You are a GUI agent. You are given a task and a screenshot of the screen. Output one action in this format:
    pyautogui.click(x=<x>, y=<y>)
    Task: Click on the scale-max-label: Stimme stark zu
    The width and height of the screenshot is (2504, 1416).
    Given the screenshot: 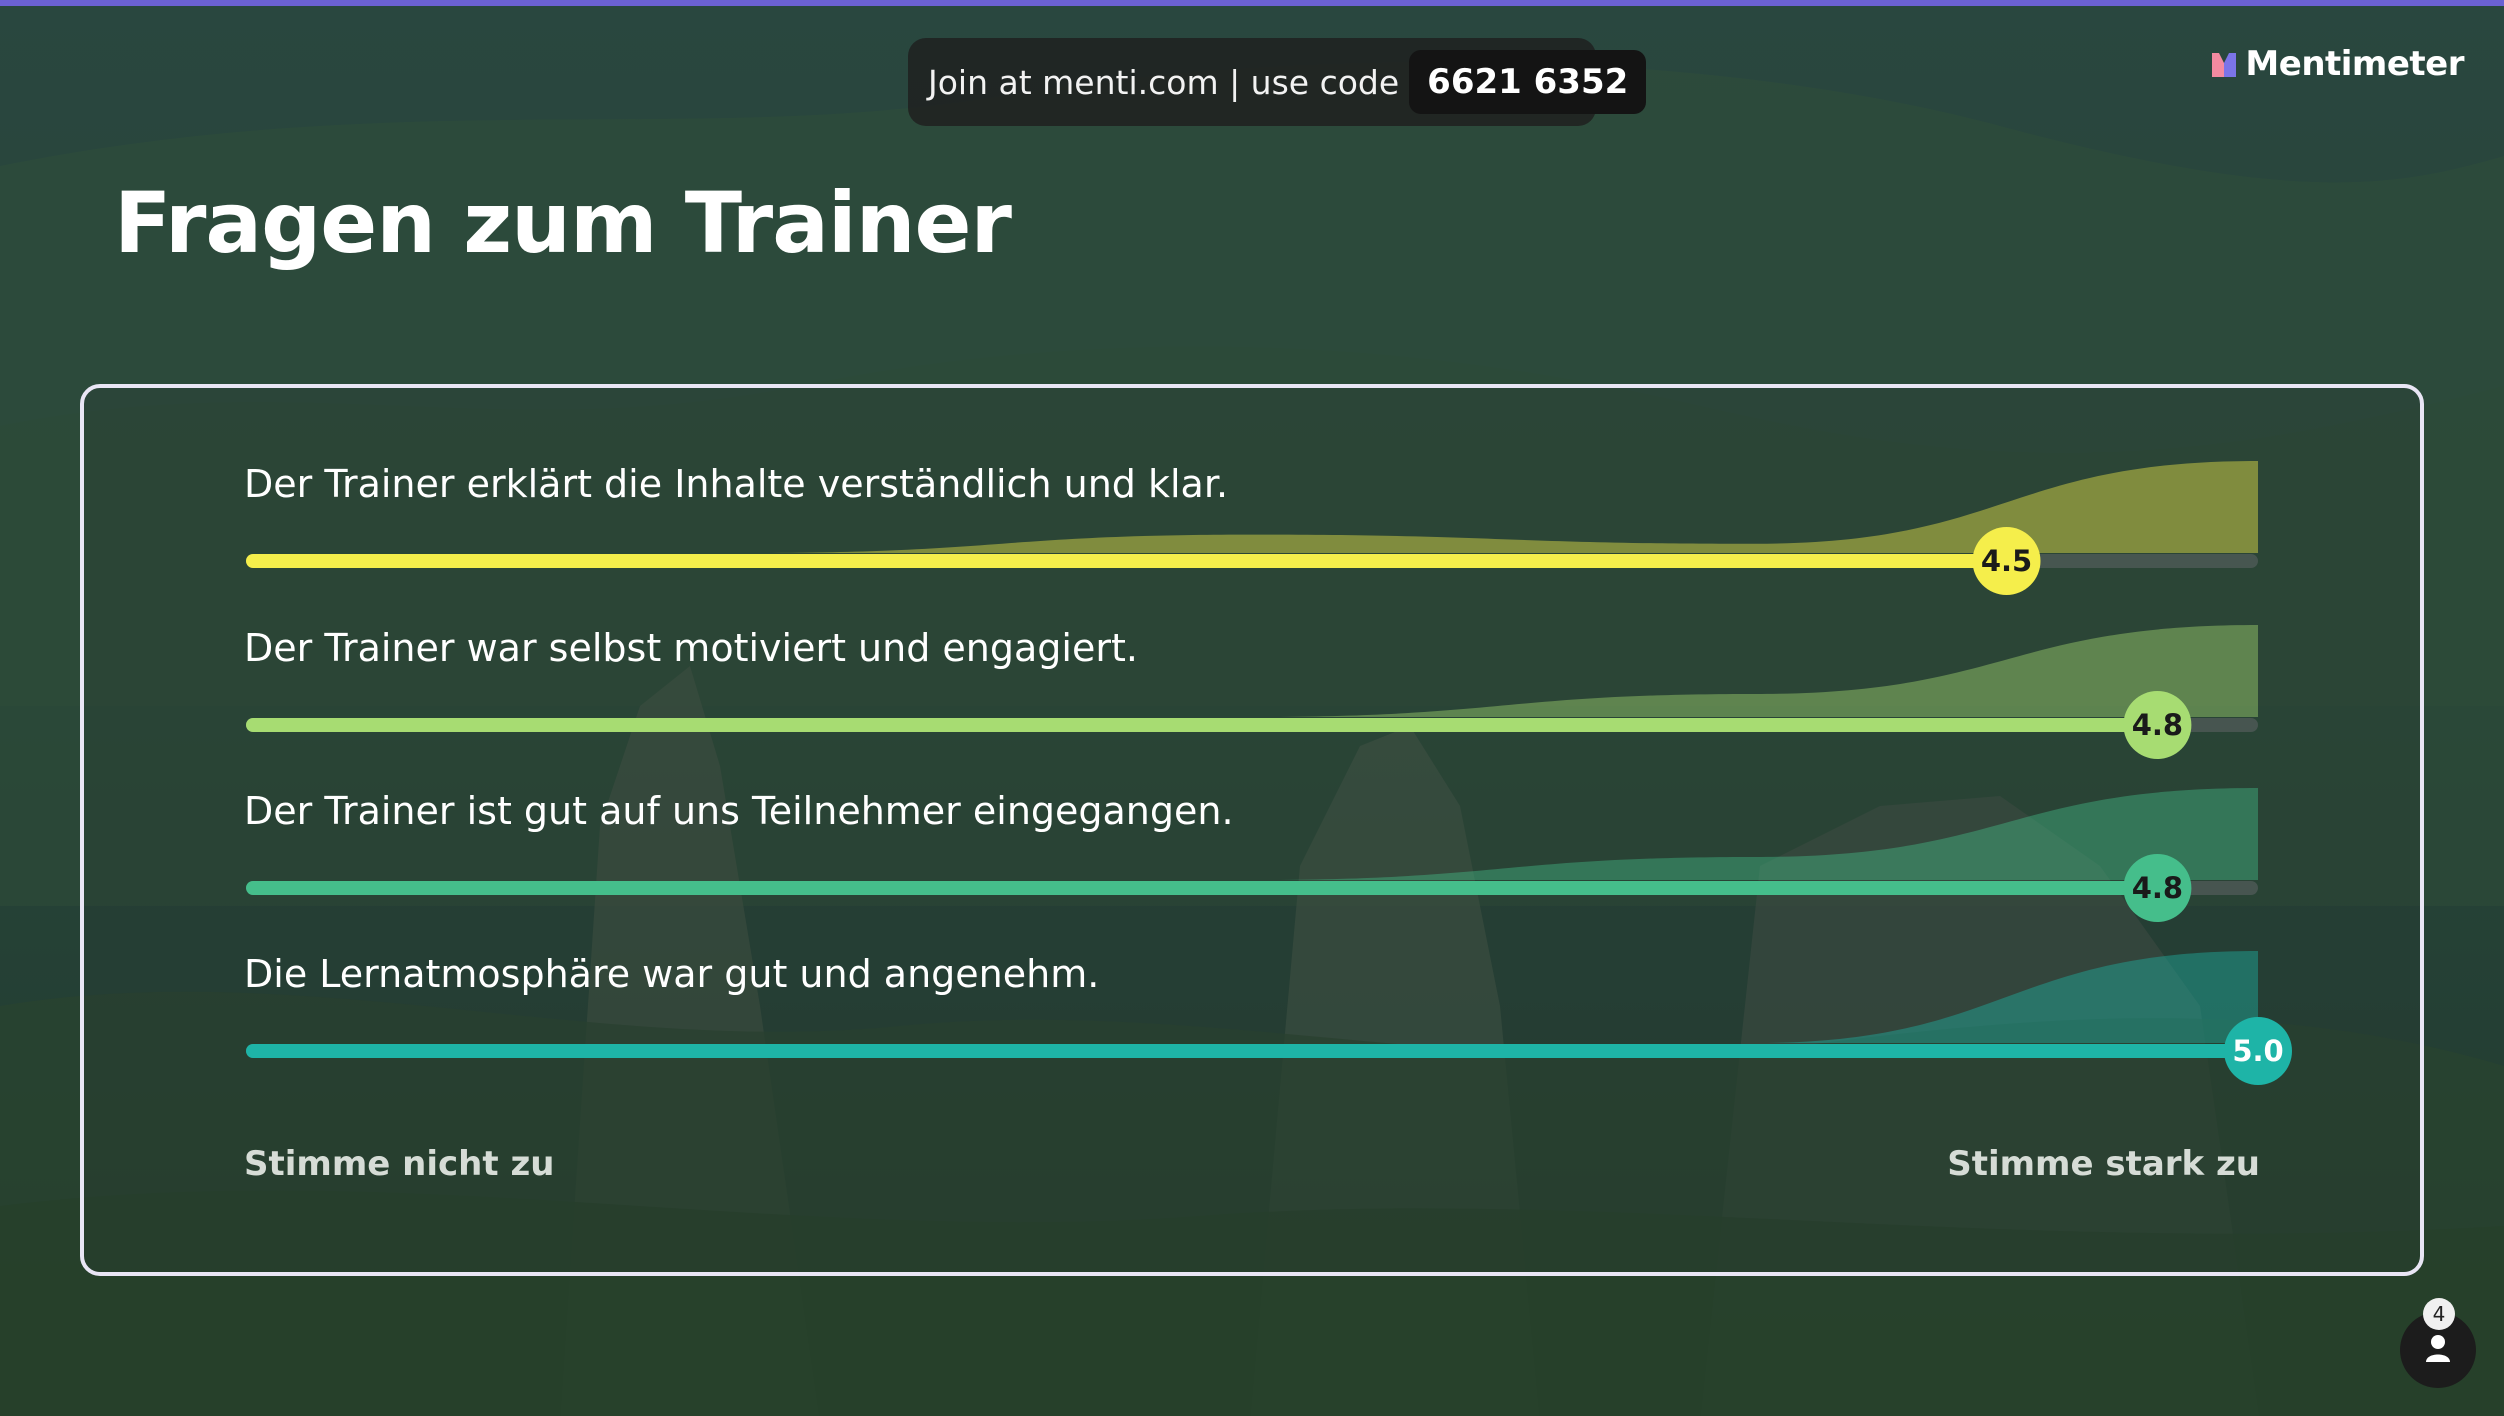 What is the action you would take?
    pyautogui.click(x=2103, y=1164)
    